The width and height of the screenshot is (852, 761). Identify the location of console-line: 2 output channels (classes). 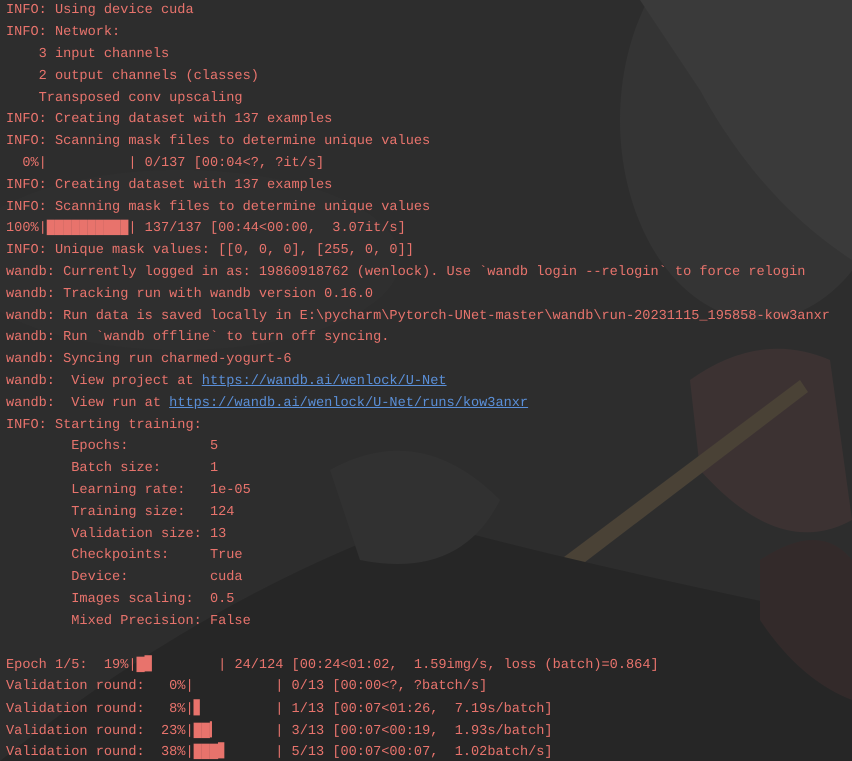
(148, 76).